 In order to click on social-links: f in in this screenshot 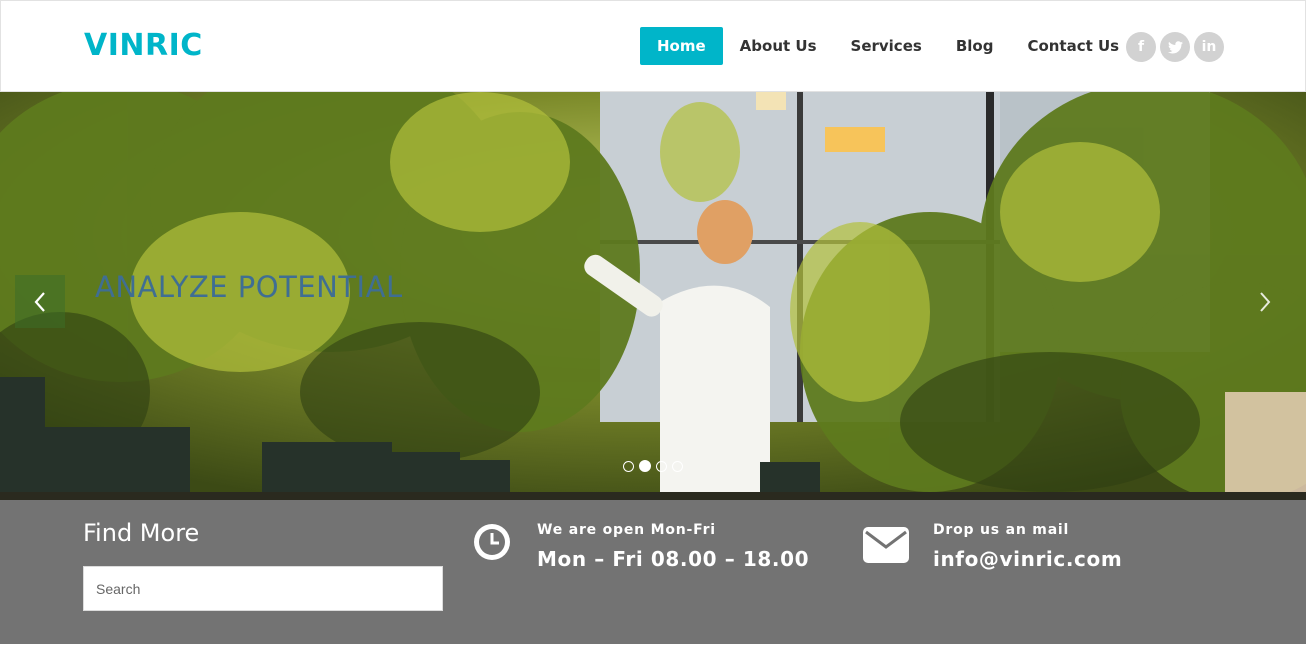, I will do `click(1175, 47)`.